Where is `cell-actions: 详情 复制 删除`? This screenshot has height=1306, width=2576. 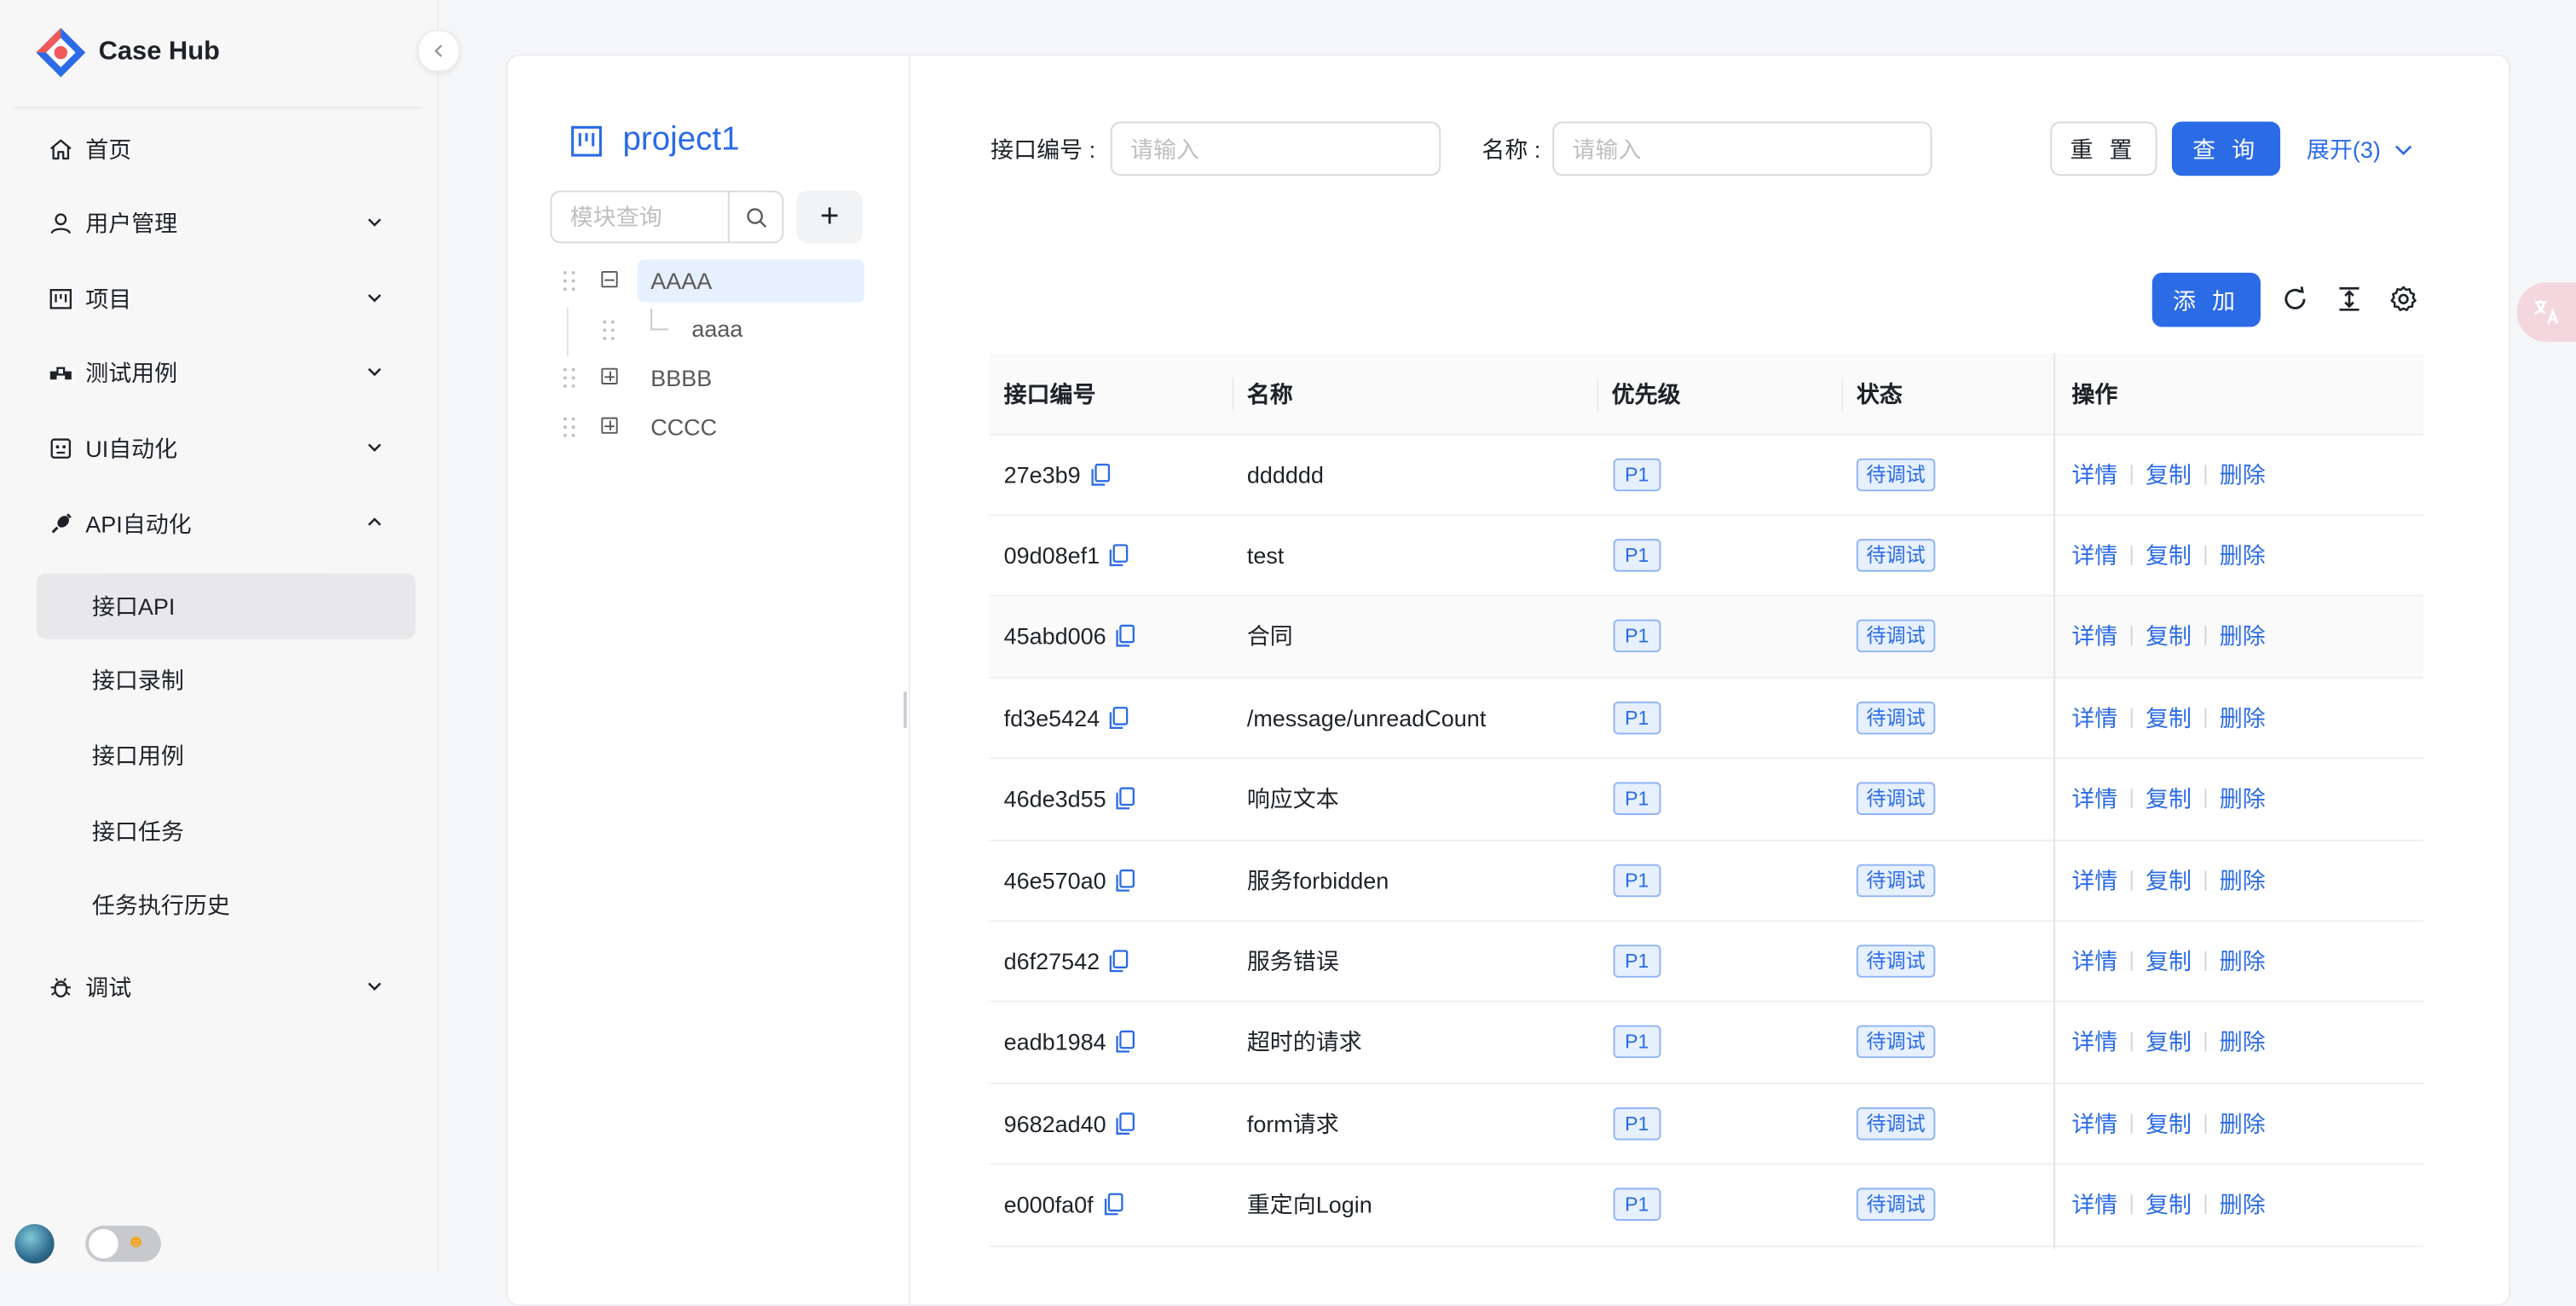
cell-actions: 详情 复制 删除 is located at coordinates (2168, 636).